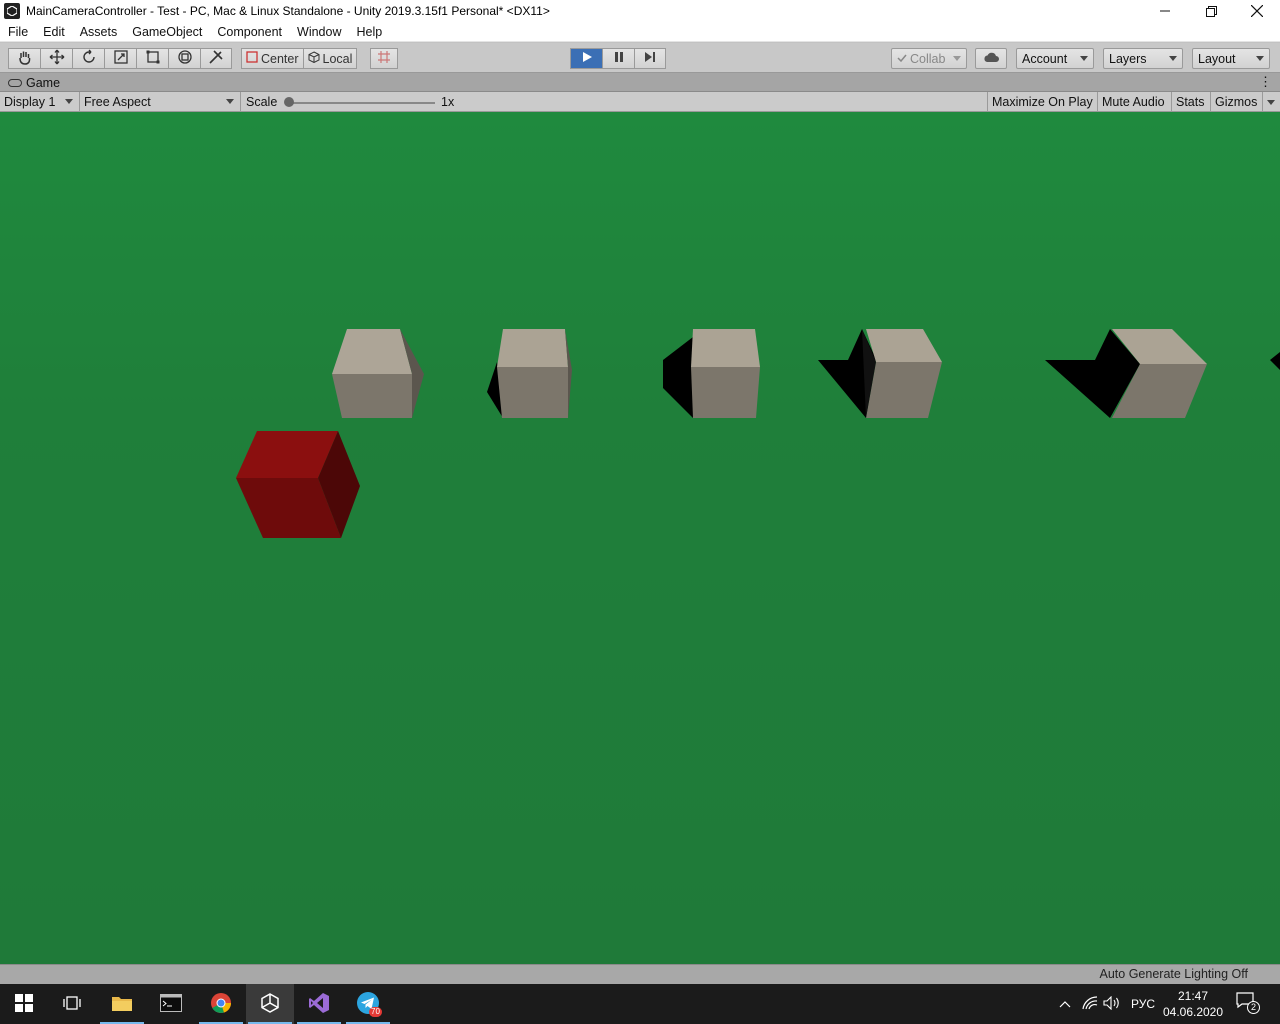 The height and width of the screenshot is (1024, 1280). I want to click on collab-label: Collab, so click(928, 58).